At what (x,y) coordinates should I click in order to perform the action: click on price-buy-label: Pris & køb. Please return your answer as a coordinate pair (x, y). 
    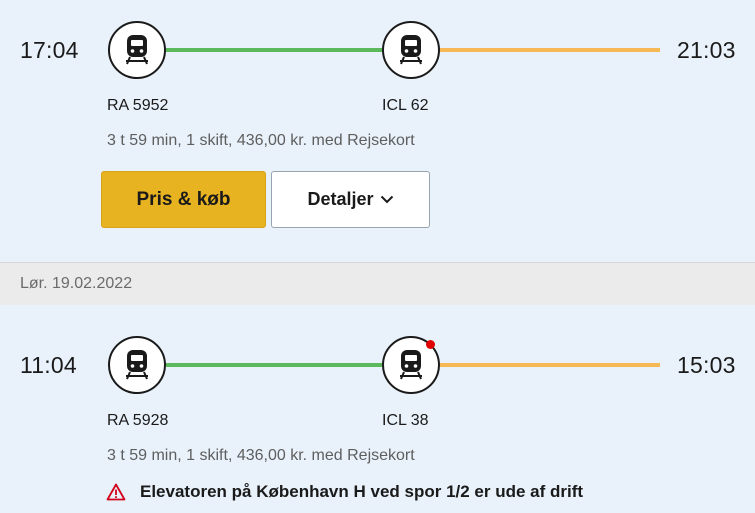
    Looking at the image, I should click on (183, 199).